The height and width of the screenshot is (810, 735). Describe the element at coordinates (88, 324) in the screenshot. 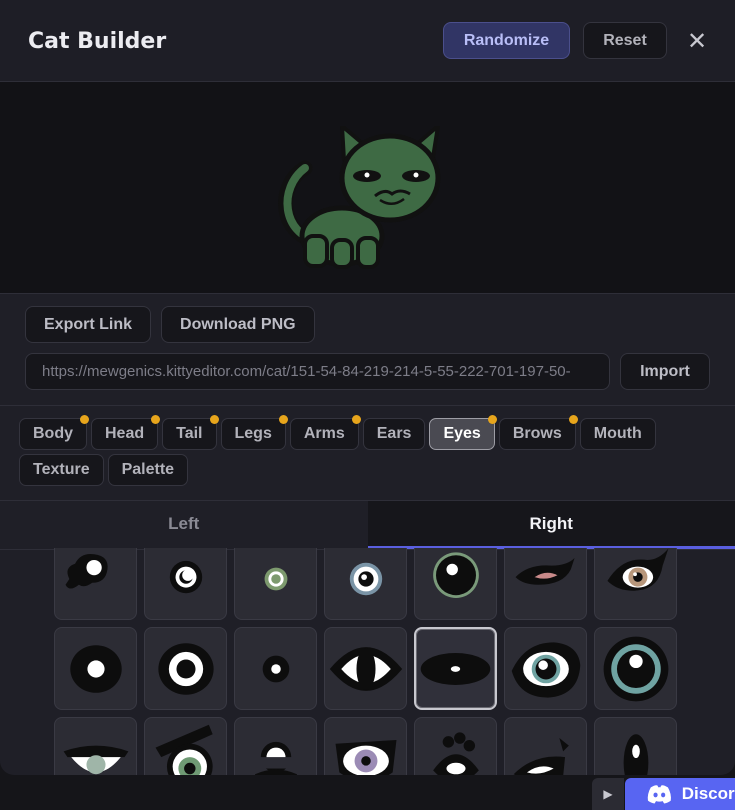

I see `export-link-button: Export Link` at that location.